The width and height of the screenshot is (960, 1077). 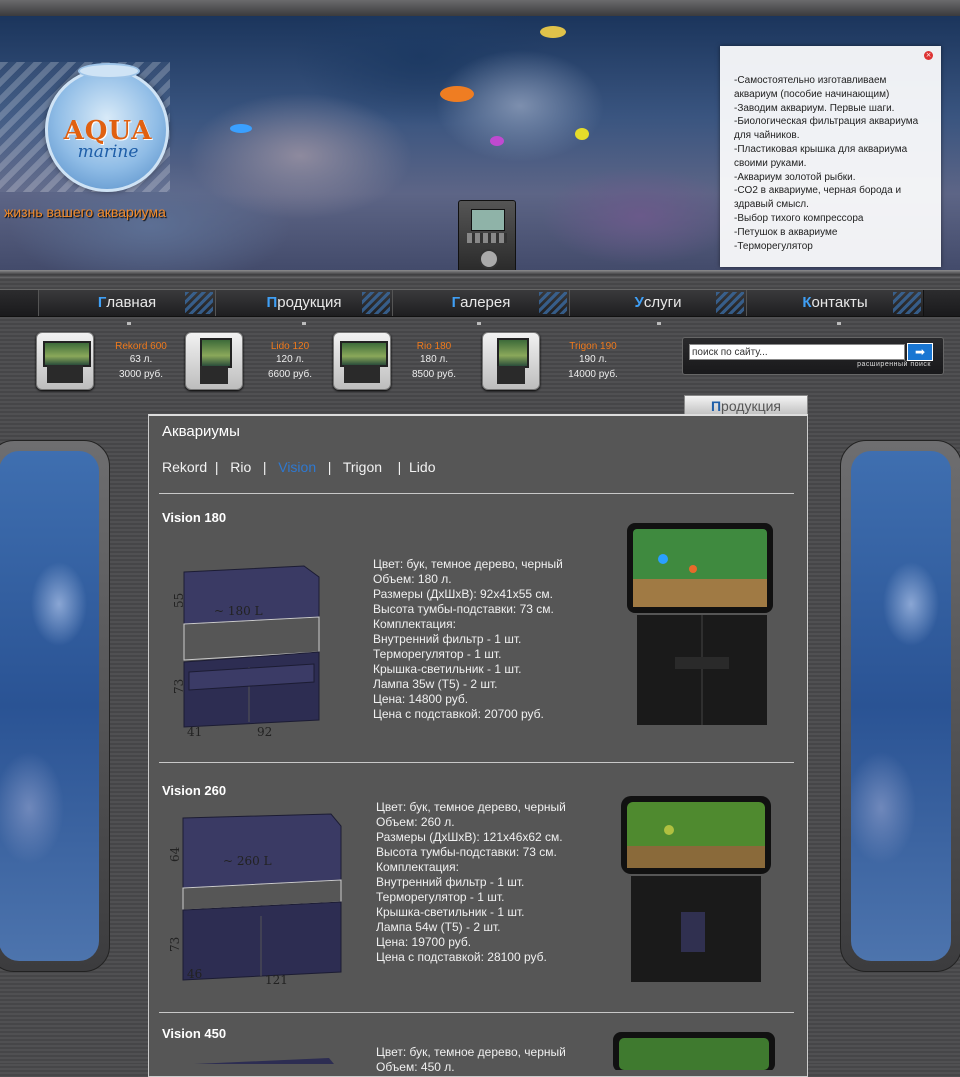 I want to click on drawing-width-label: 121, so click(x=276, y=980).